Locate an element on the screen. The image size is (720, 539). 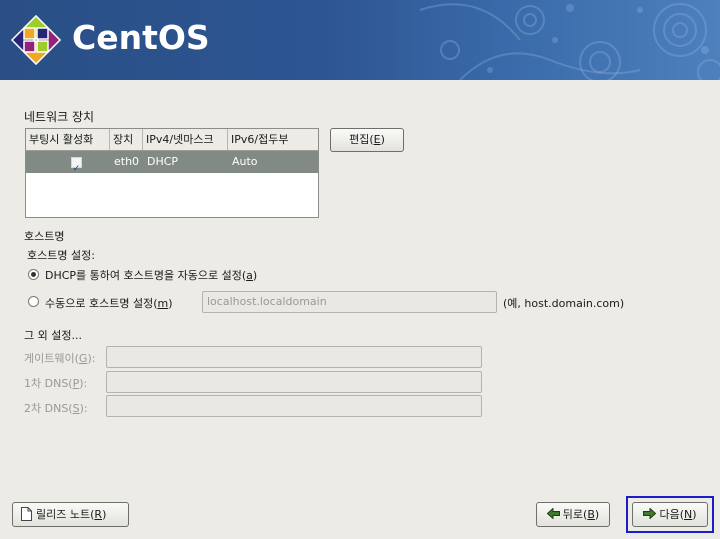
manual-hostname-option-label: 수동으로 호스트명 설정(m) is located at coordinates (109, 303).